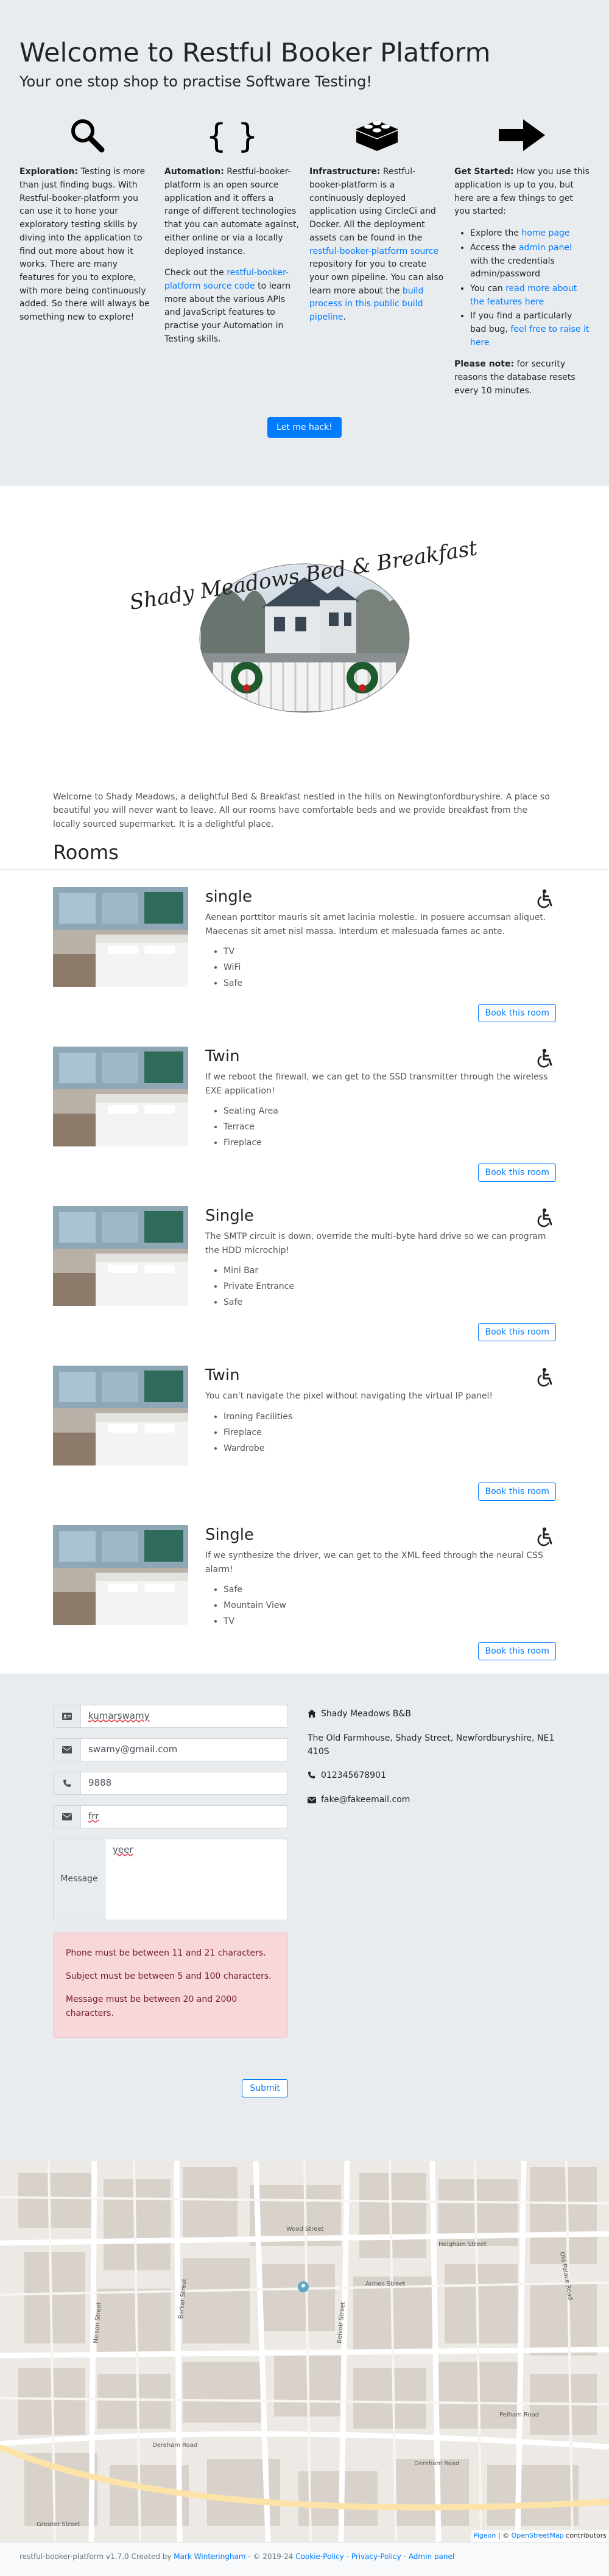  Describe the element at coordinates (462, 2244) in the screenshot. I see `street-label: Heigham Street` at that location.